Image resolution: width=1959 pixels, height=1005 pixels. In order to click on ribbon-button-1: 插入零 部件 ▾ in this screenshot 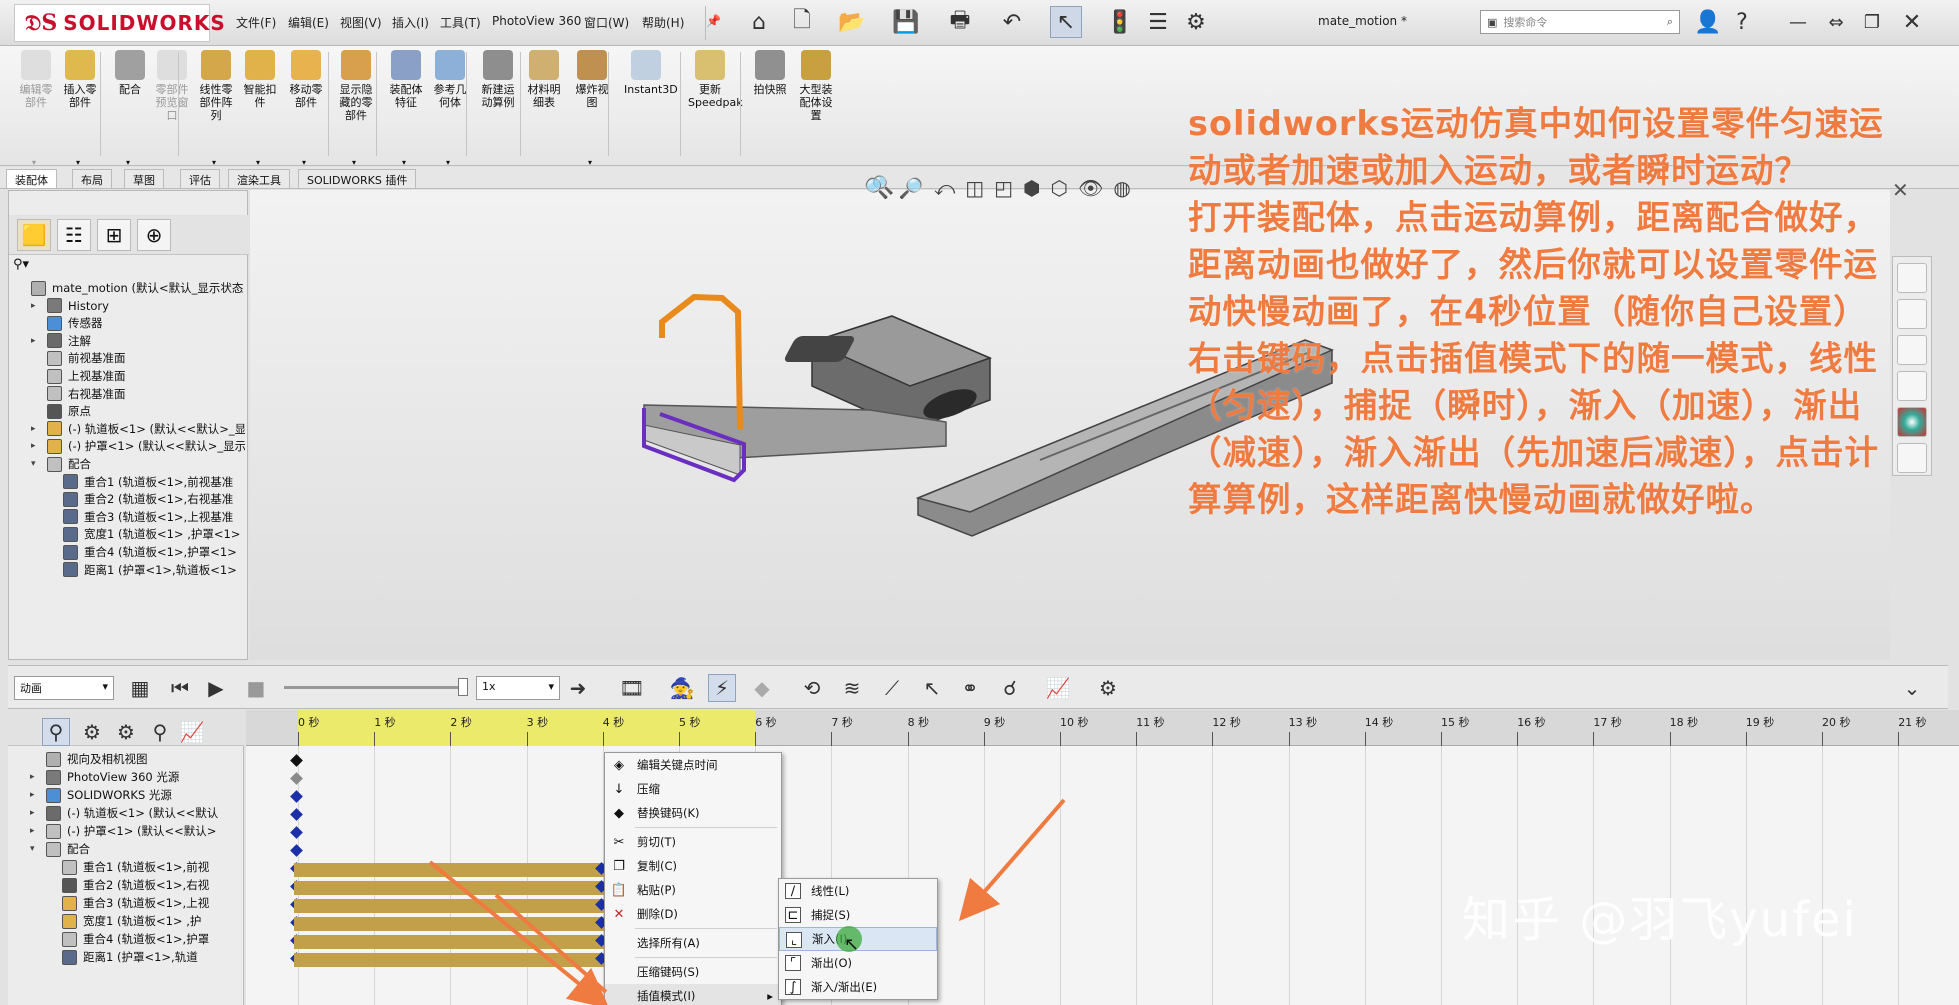, I will do `click(80, 108)`.